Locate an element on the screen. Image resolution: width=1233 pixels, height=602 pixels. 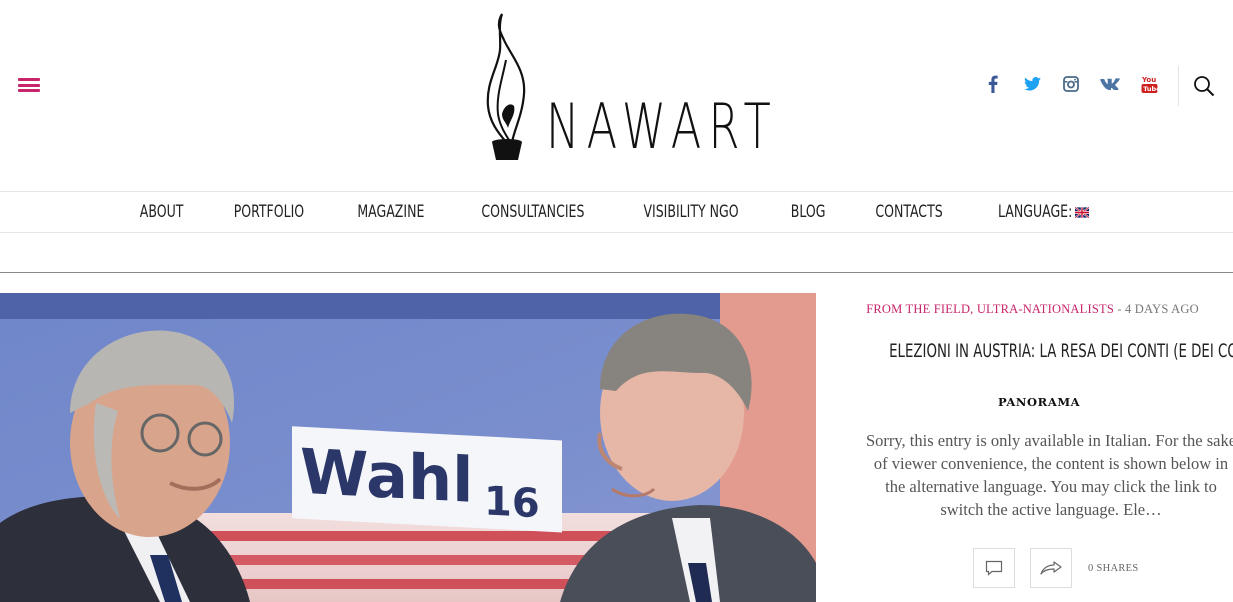
social-links: You Tube is located at coordinates (1077, 84).